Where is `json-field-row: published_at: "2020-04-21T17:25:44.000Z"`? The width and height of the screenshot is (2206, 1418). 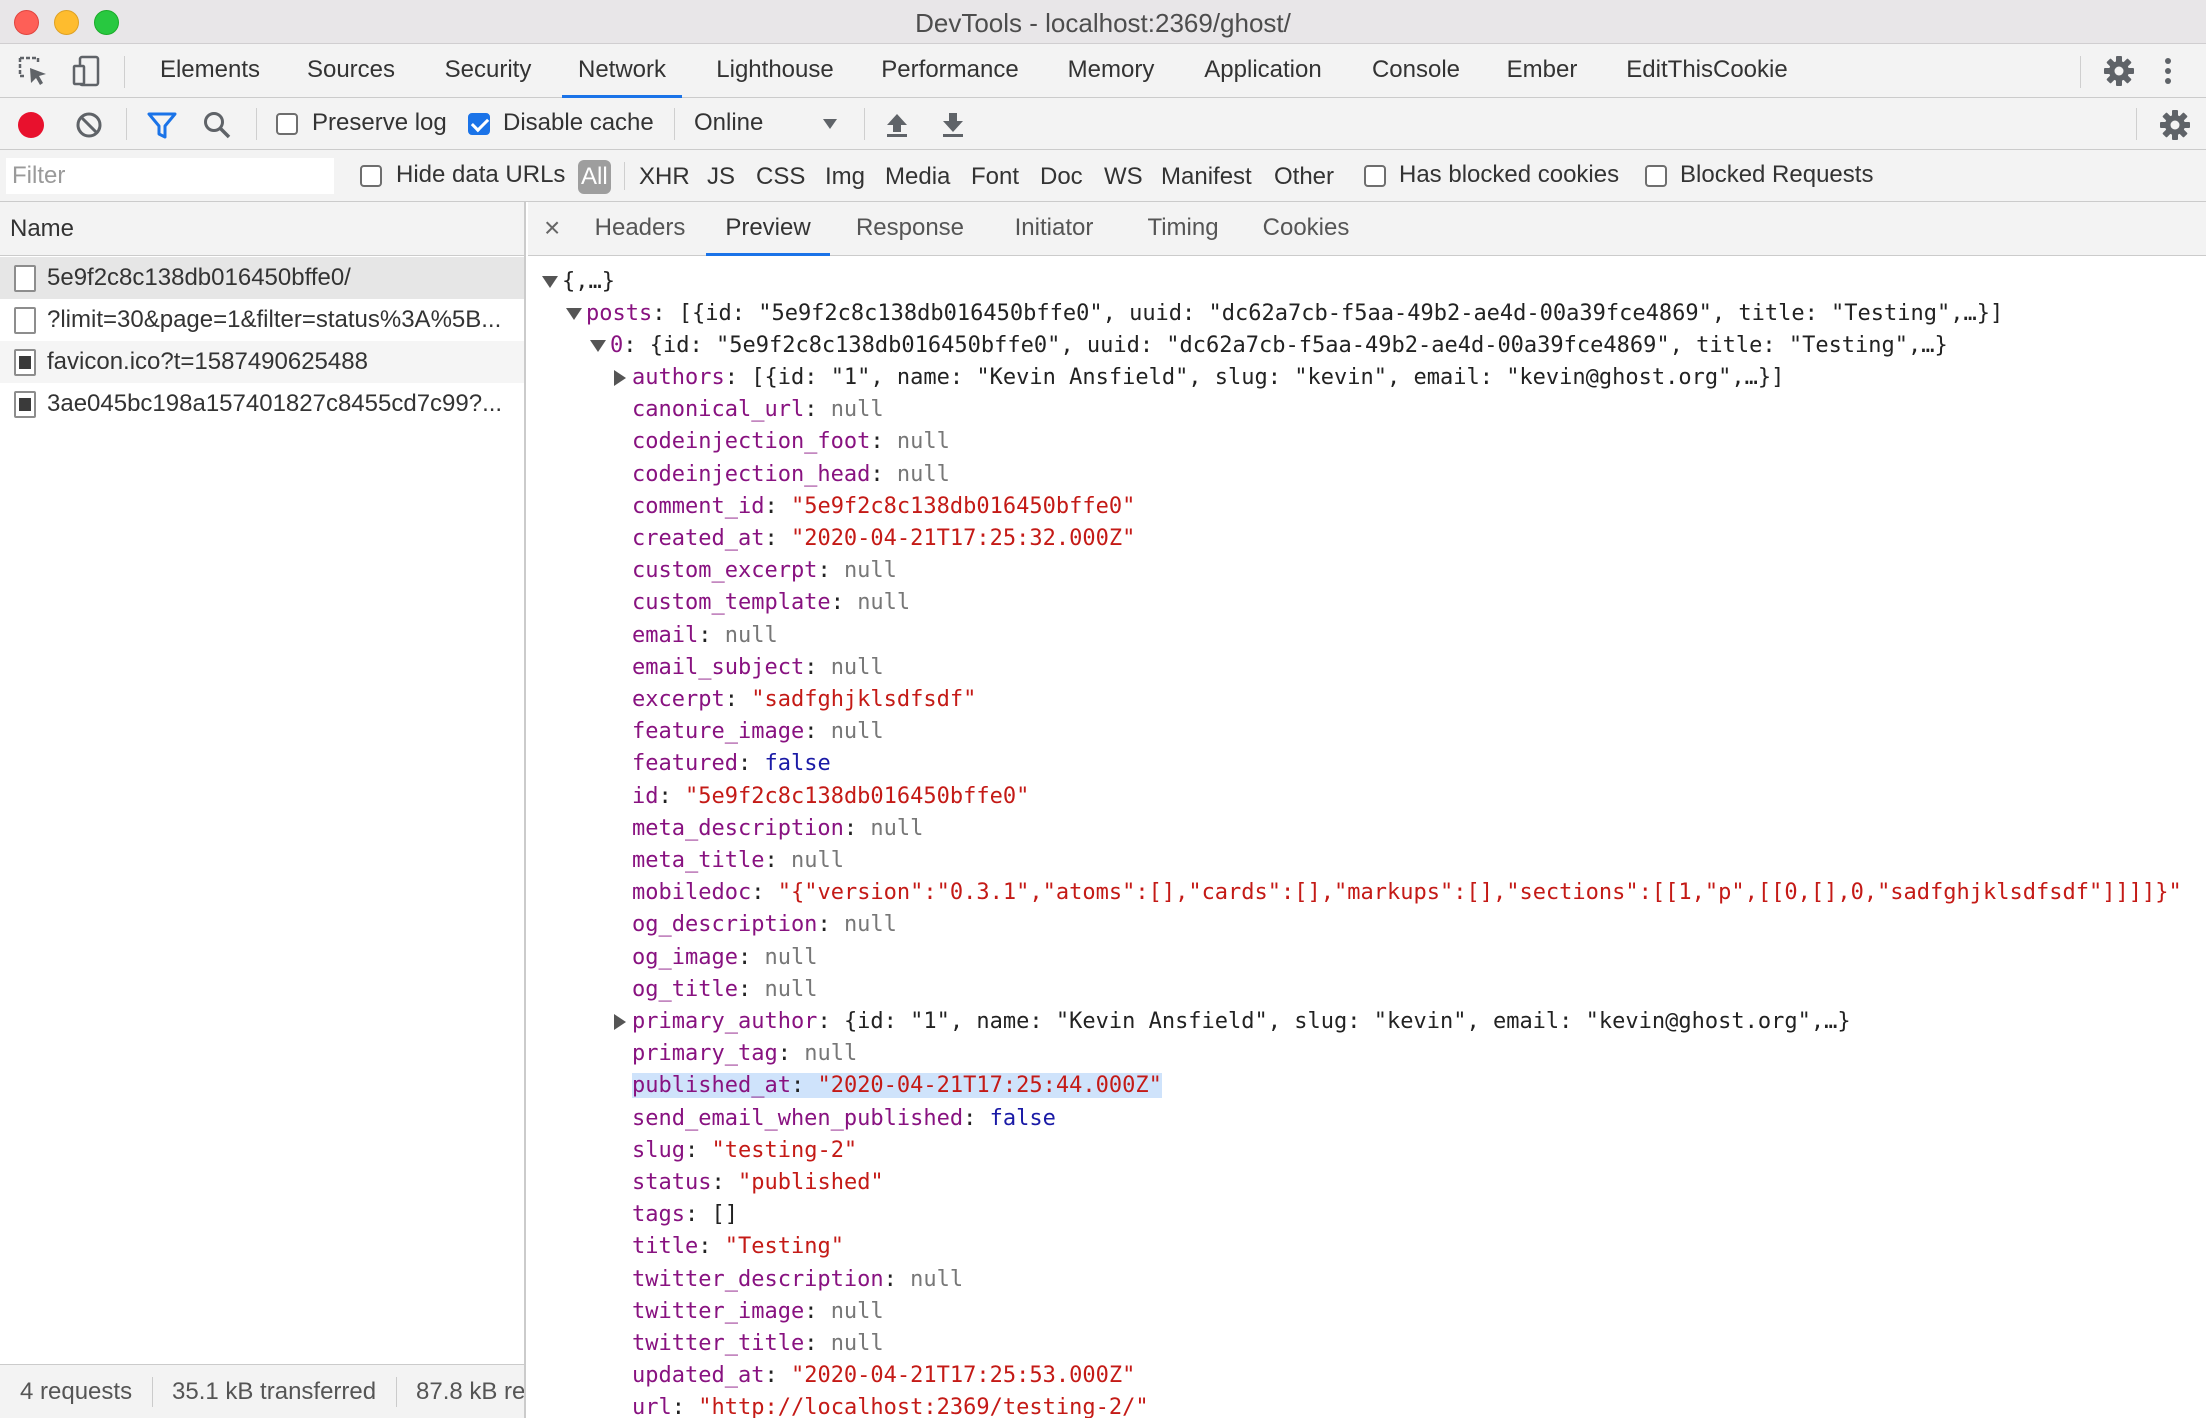
json-field-row: published_at: "2020-04-21T17:25:44.000Z" is located at coordinates (897, 1086).